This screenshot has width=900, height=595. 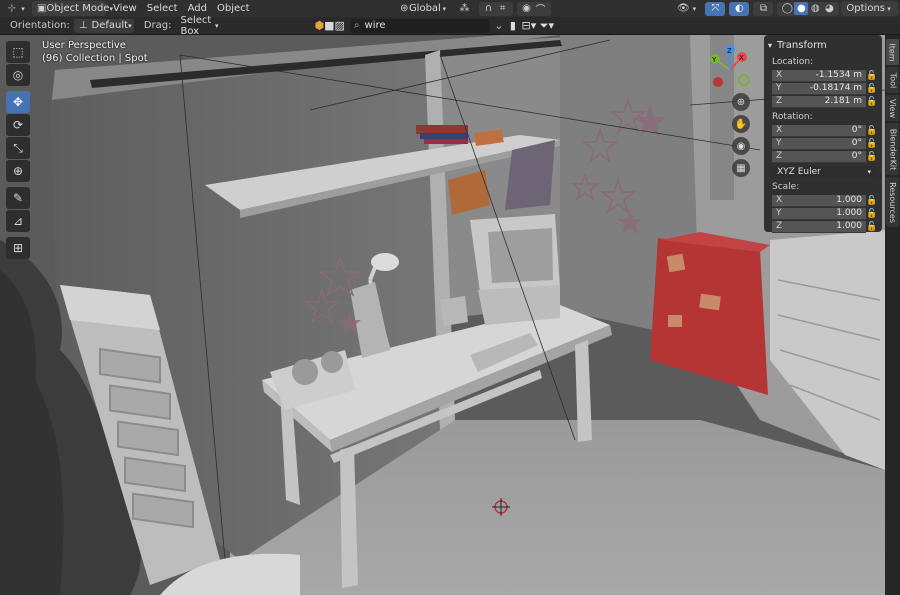 What do you see at coordinates (763, 8) in the screenshot?
I see `xray-toggle: ⧉` at bounding box center [763, 8].